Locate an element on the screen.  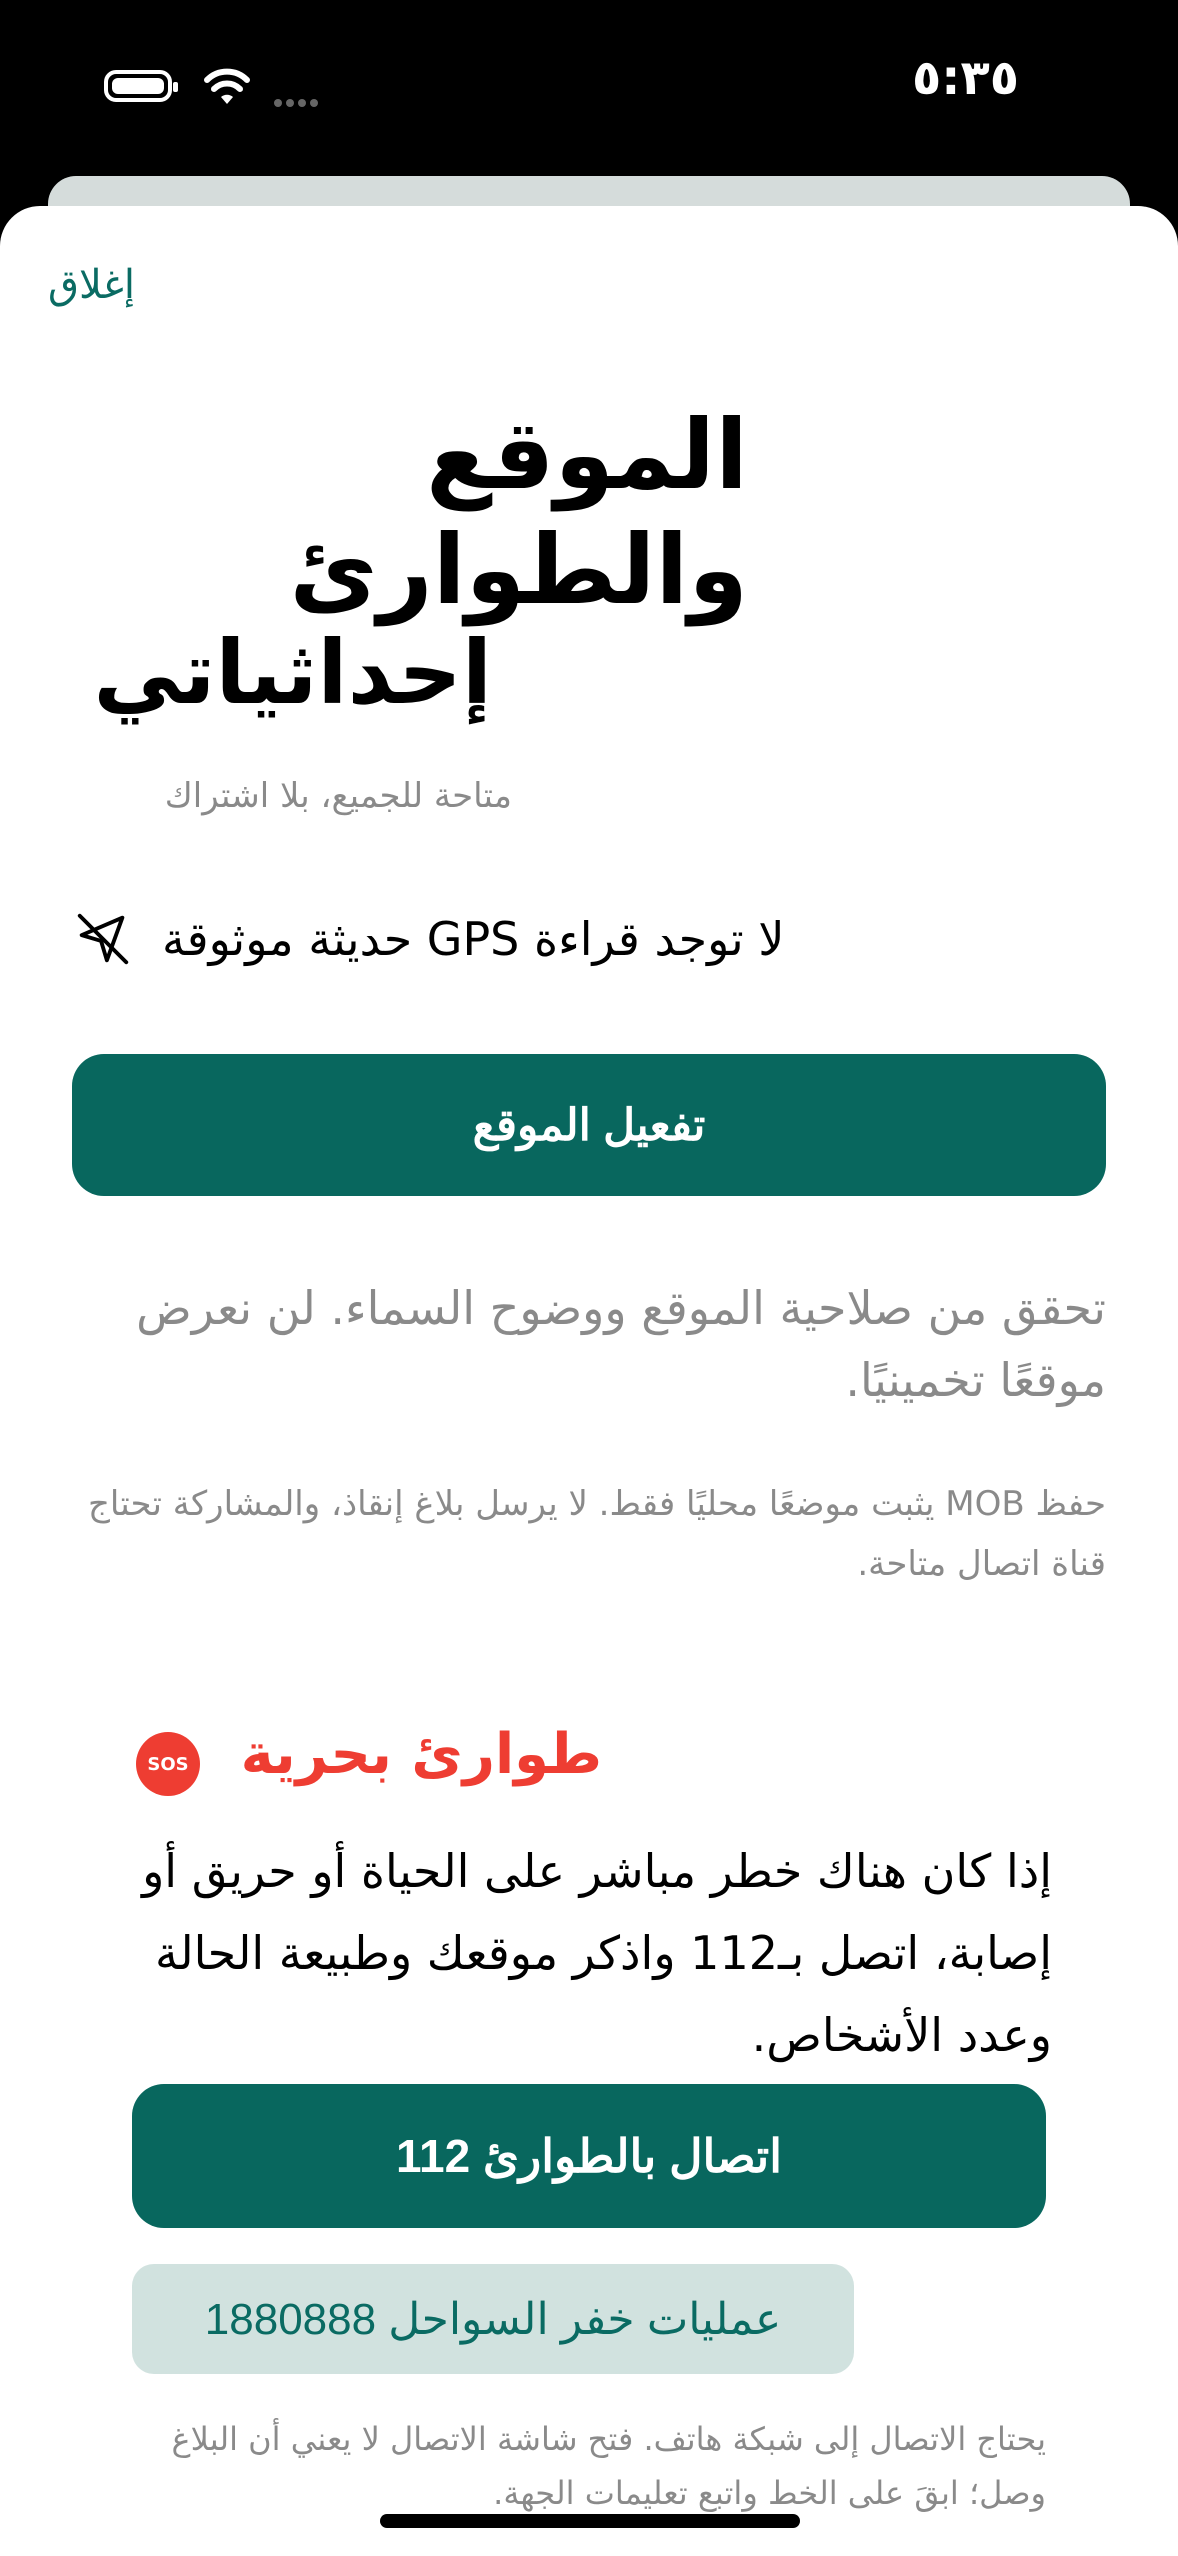
sos-icon: SOS is located at coordinates (168, 1764).